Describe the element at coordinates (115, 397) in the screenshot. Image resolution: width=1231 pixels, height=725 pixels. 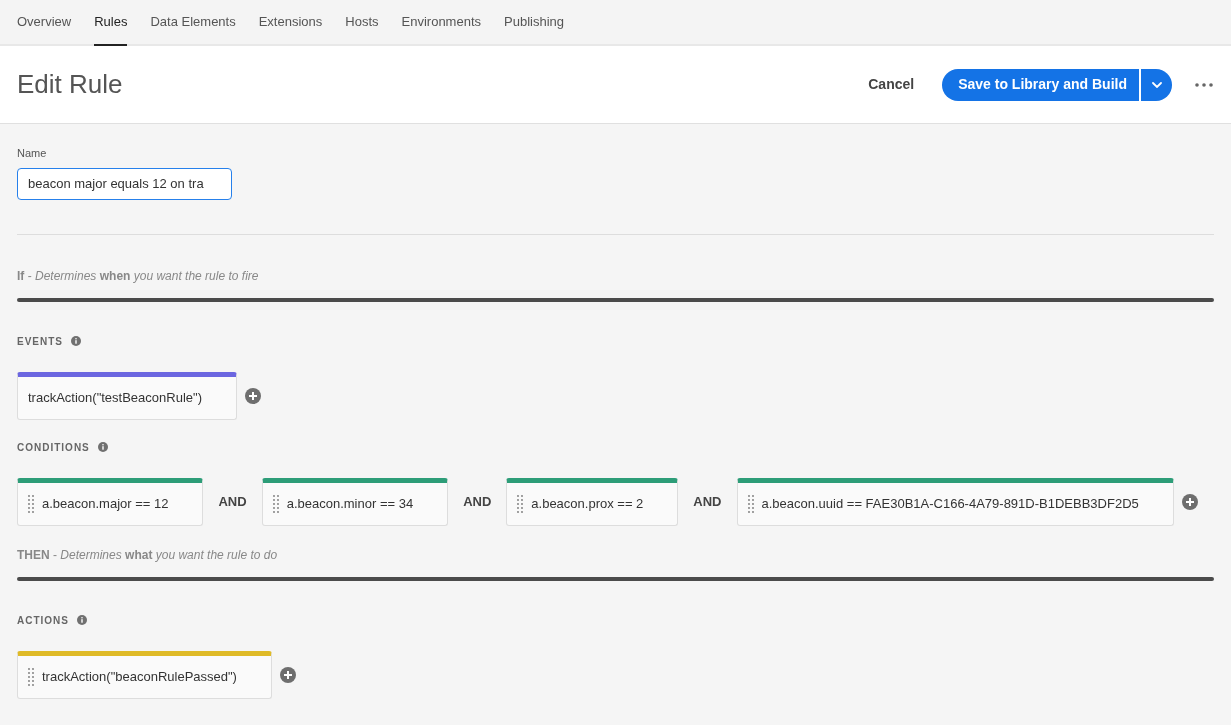
I see `component-text: trackAction("testBeaconRule")` at that location.